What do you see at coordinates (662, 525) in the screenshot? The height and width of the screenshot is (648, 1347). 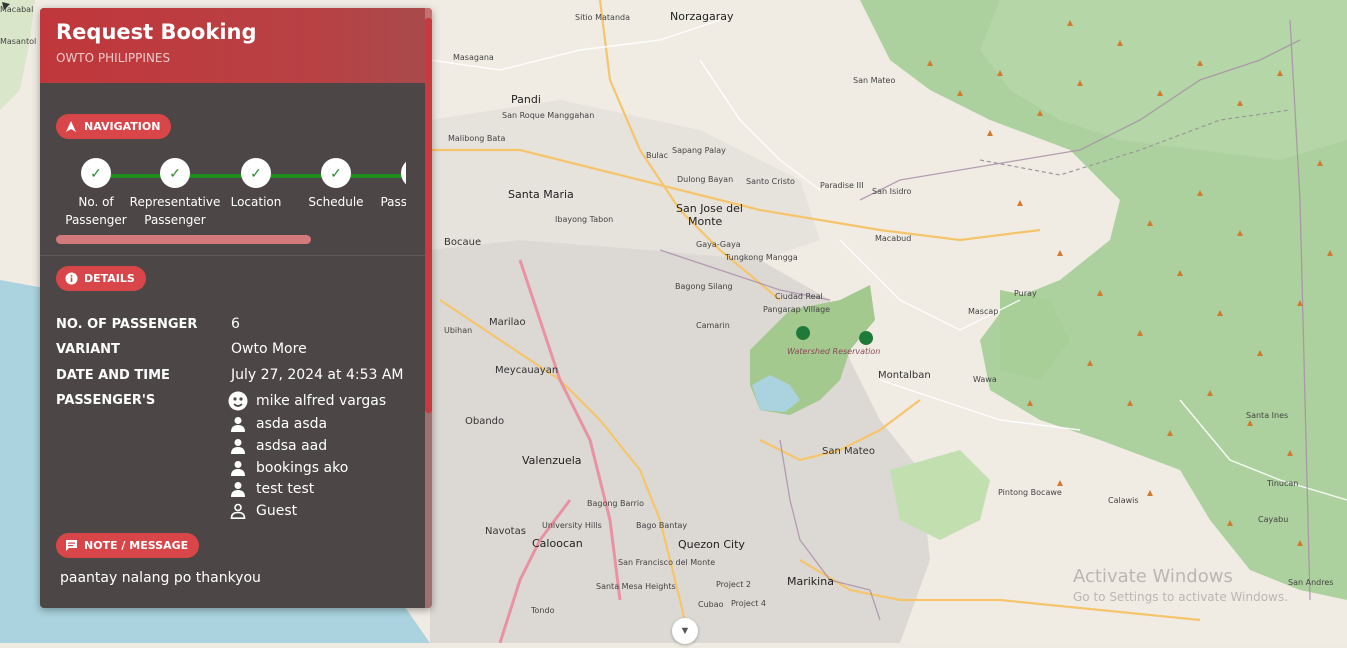 I see `map-label: Bago Bantay` at bounding box center [662, 525].